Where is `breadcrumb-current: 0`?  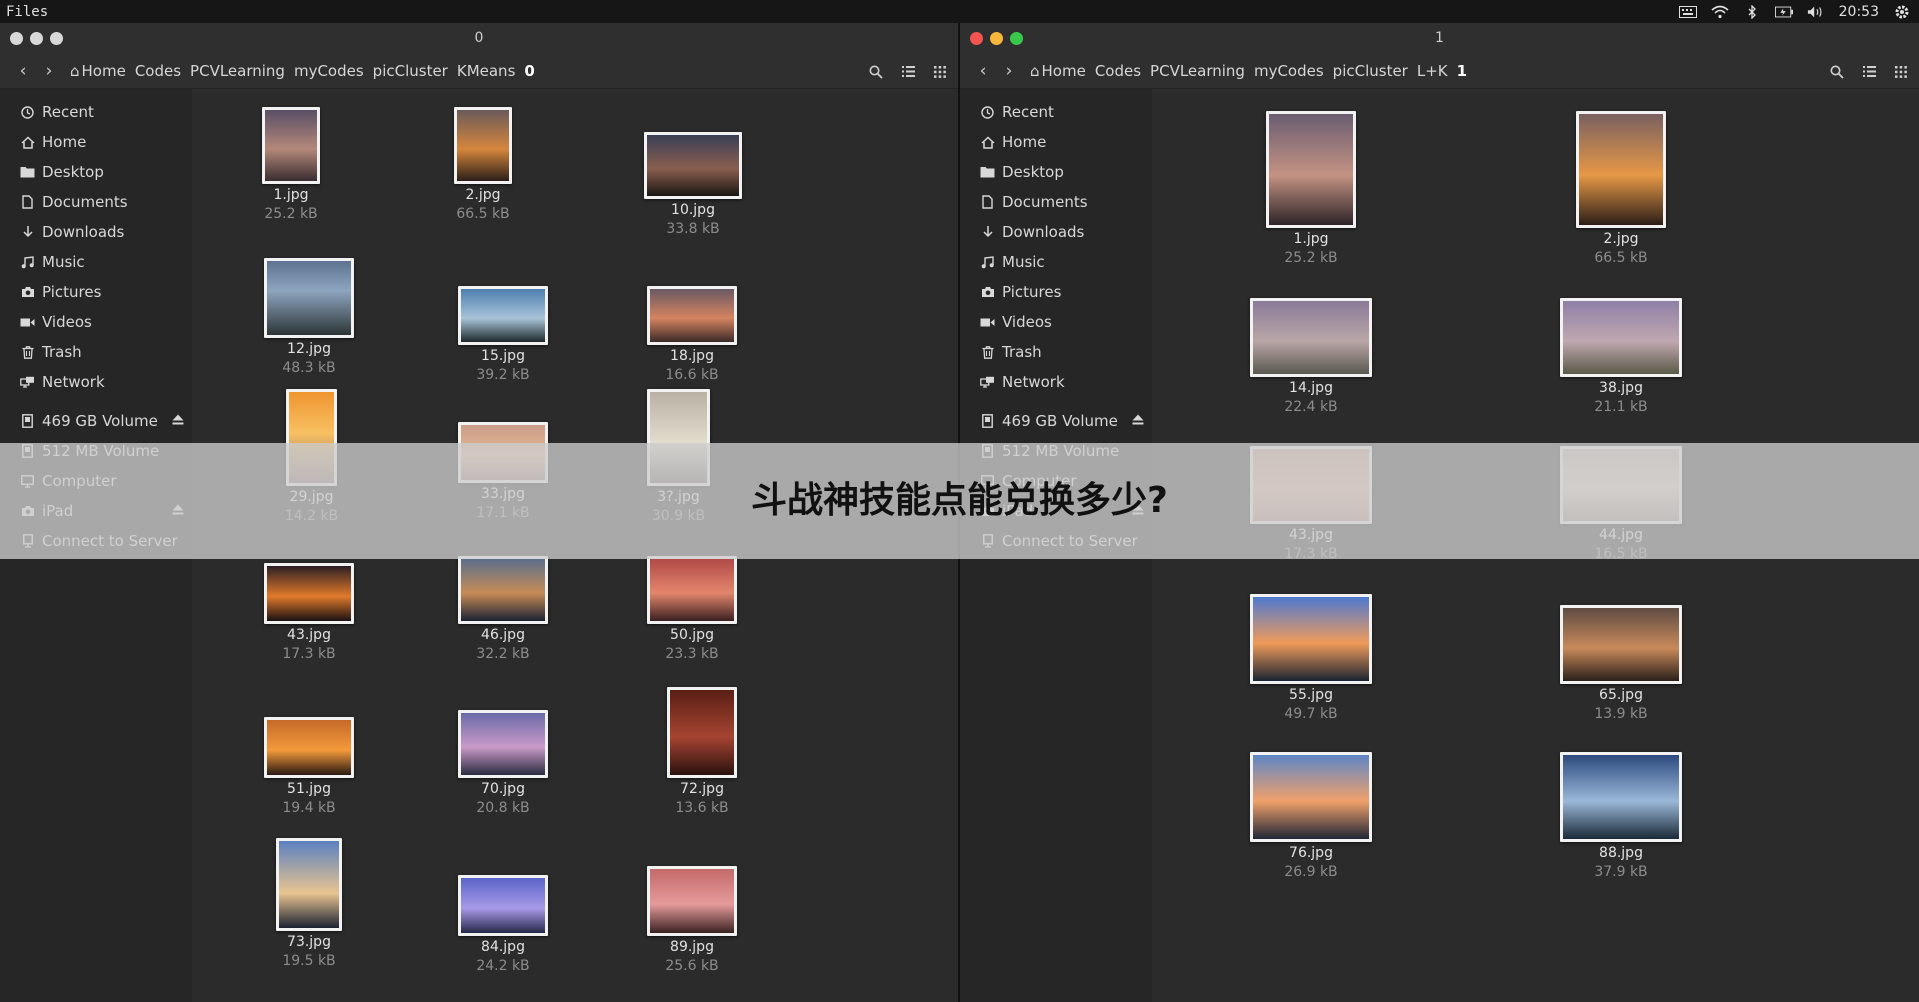 breadcrumb-current: 0 is located at coordinates (529, 71).